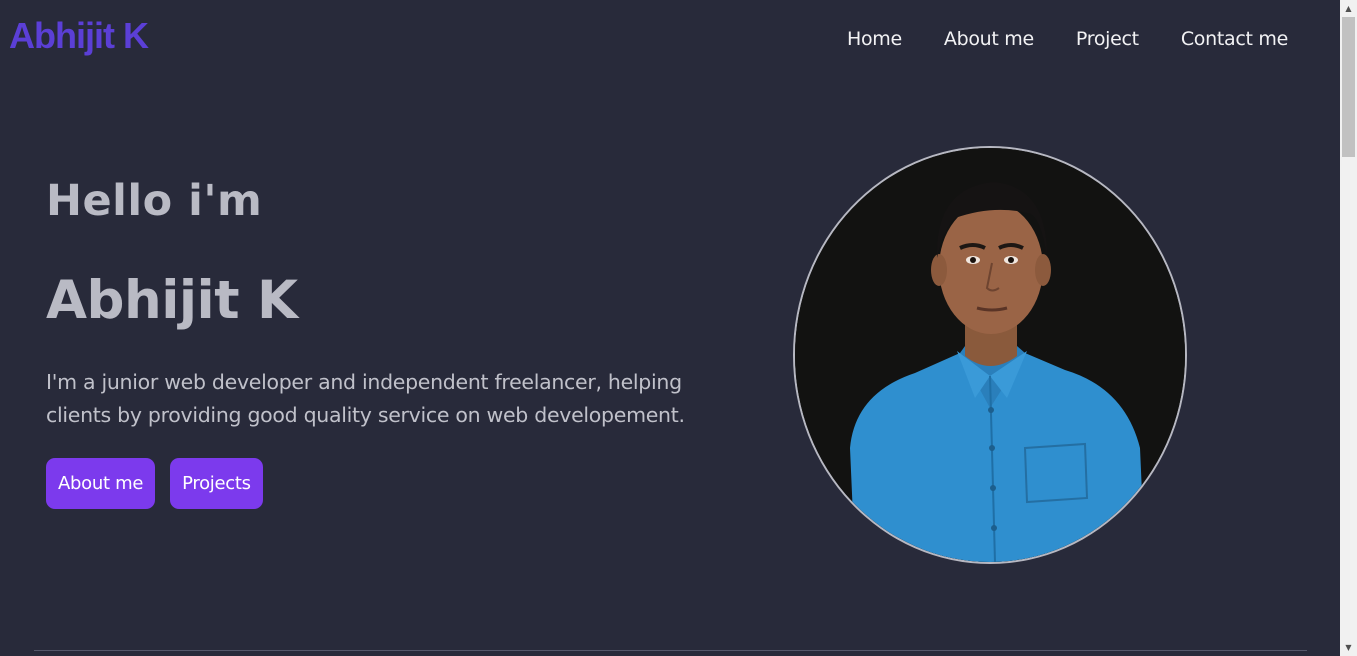  Describe the element at coordinates (154, 201) in the screenshot. I see `hero-greeting: Hello i'm` at that location.